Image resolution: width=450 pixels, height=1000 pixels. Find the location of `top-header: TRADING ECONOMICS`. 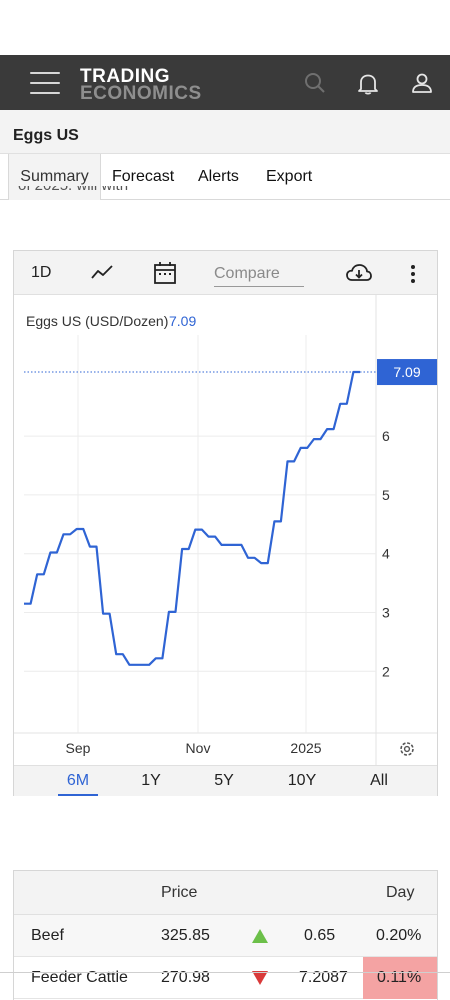

top-header: TRADING ECONOMICS is located at coordinates (225, 82).